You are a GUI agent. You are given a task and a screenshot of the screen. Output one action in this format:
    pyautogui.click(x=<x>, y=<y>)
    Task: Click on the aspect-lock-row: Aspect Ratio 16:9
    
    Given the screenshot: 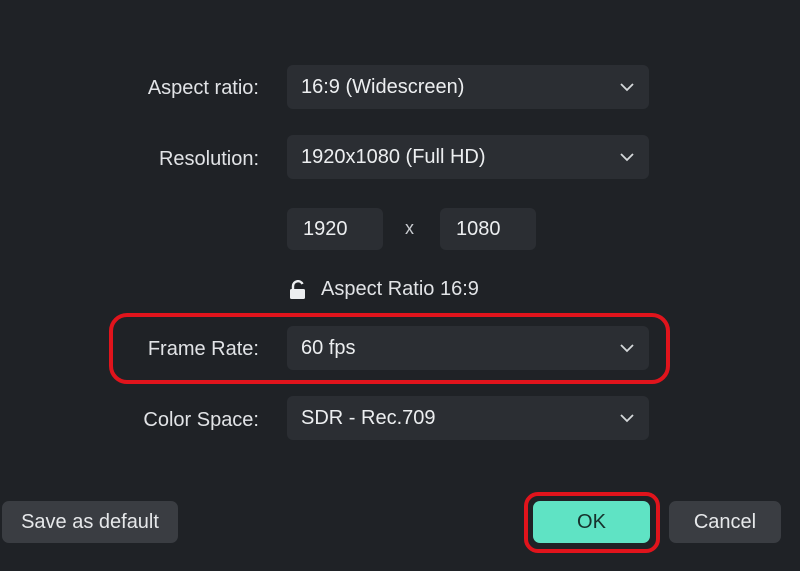 What is the action you would take?
    pyautogui.click(x=384, y=289)
    